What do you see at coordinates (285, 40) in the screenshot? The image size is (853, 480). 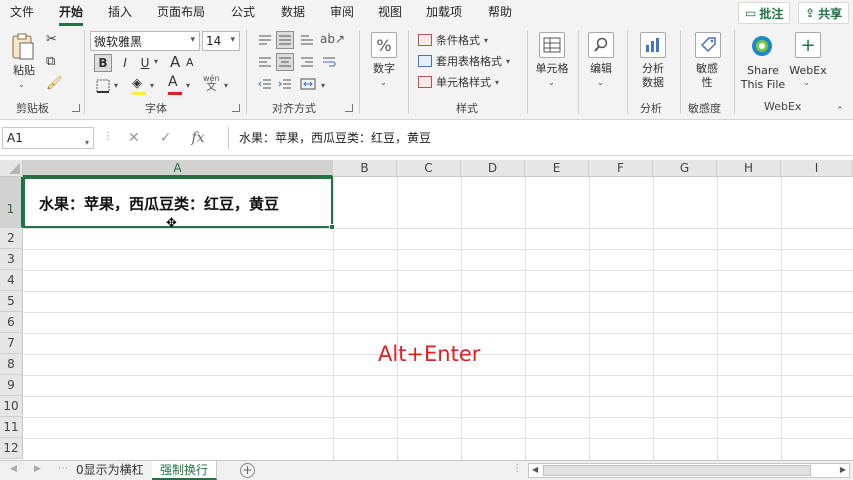 I see `align-middle-icon` at bounding box center [285, 40].